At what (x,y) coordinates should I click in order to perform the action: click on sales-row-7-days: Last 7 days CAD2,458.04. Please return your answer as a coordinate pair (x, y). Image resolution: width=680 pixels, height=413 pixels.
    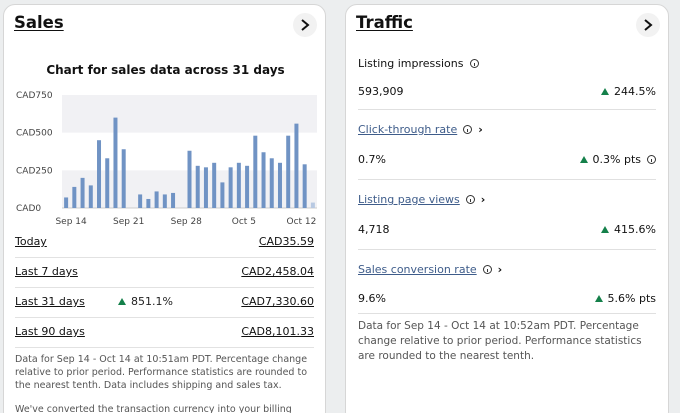
    Looking at the image, I should click on (164, 273).